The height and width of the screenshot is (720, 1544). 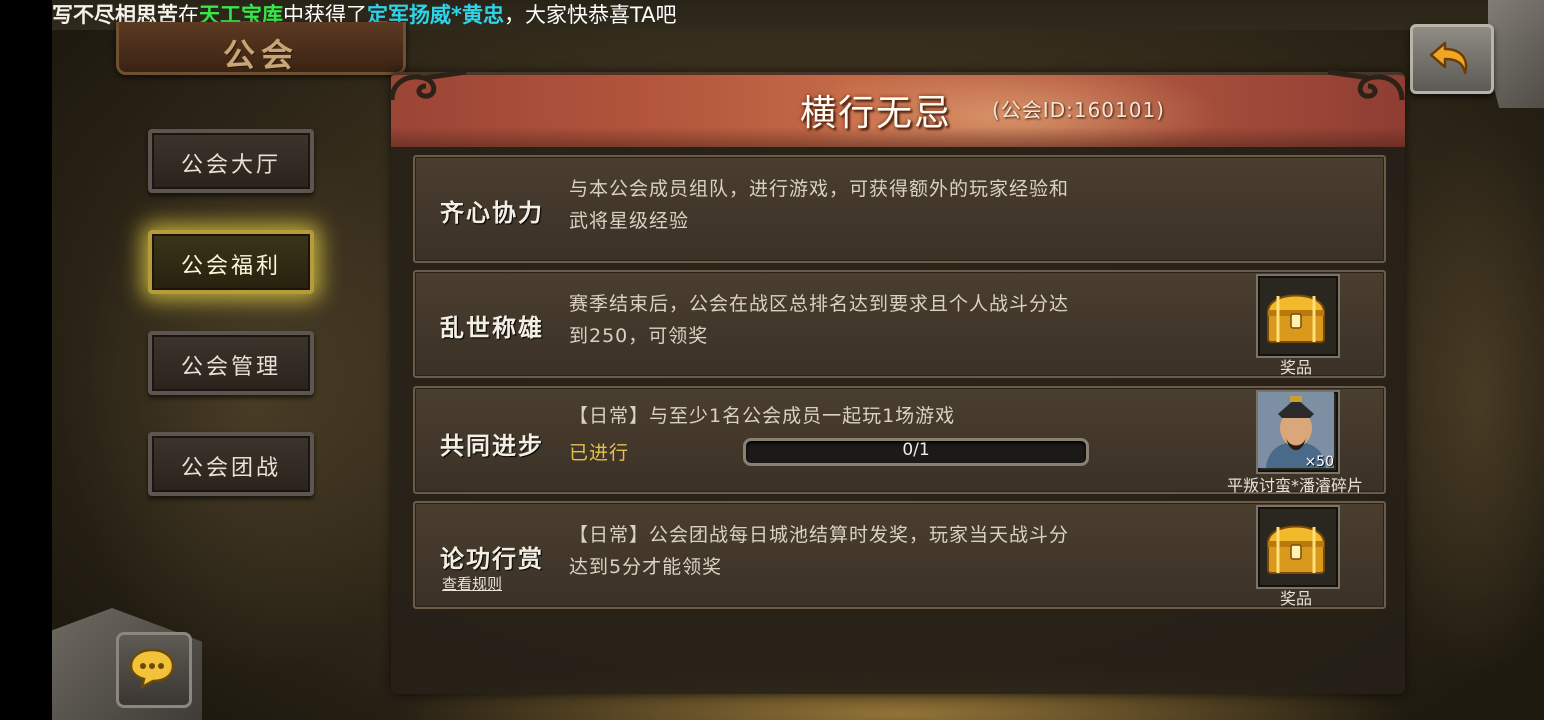 What do you see at coordinates (629, 221) in the screenshot?
I see `description-line: 武将星级经验` at bounding box center [629, 221].